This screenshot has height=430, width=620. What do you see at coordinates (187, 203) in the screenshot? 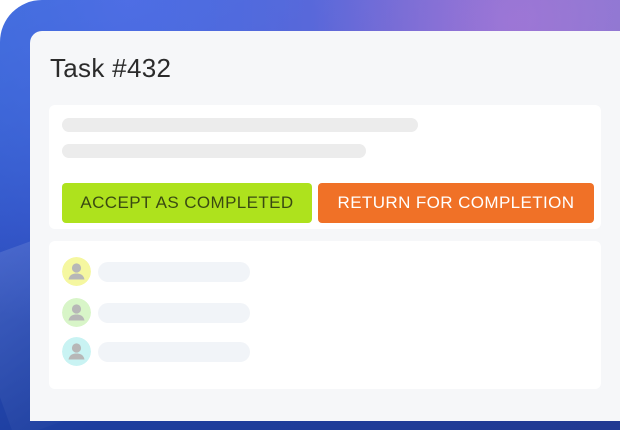
I see `accept-as-completed-button: ACCEPT AS COMPLETED` at bounding box center [187, 203].